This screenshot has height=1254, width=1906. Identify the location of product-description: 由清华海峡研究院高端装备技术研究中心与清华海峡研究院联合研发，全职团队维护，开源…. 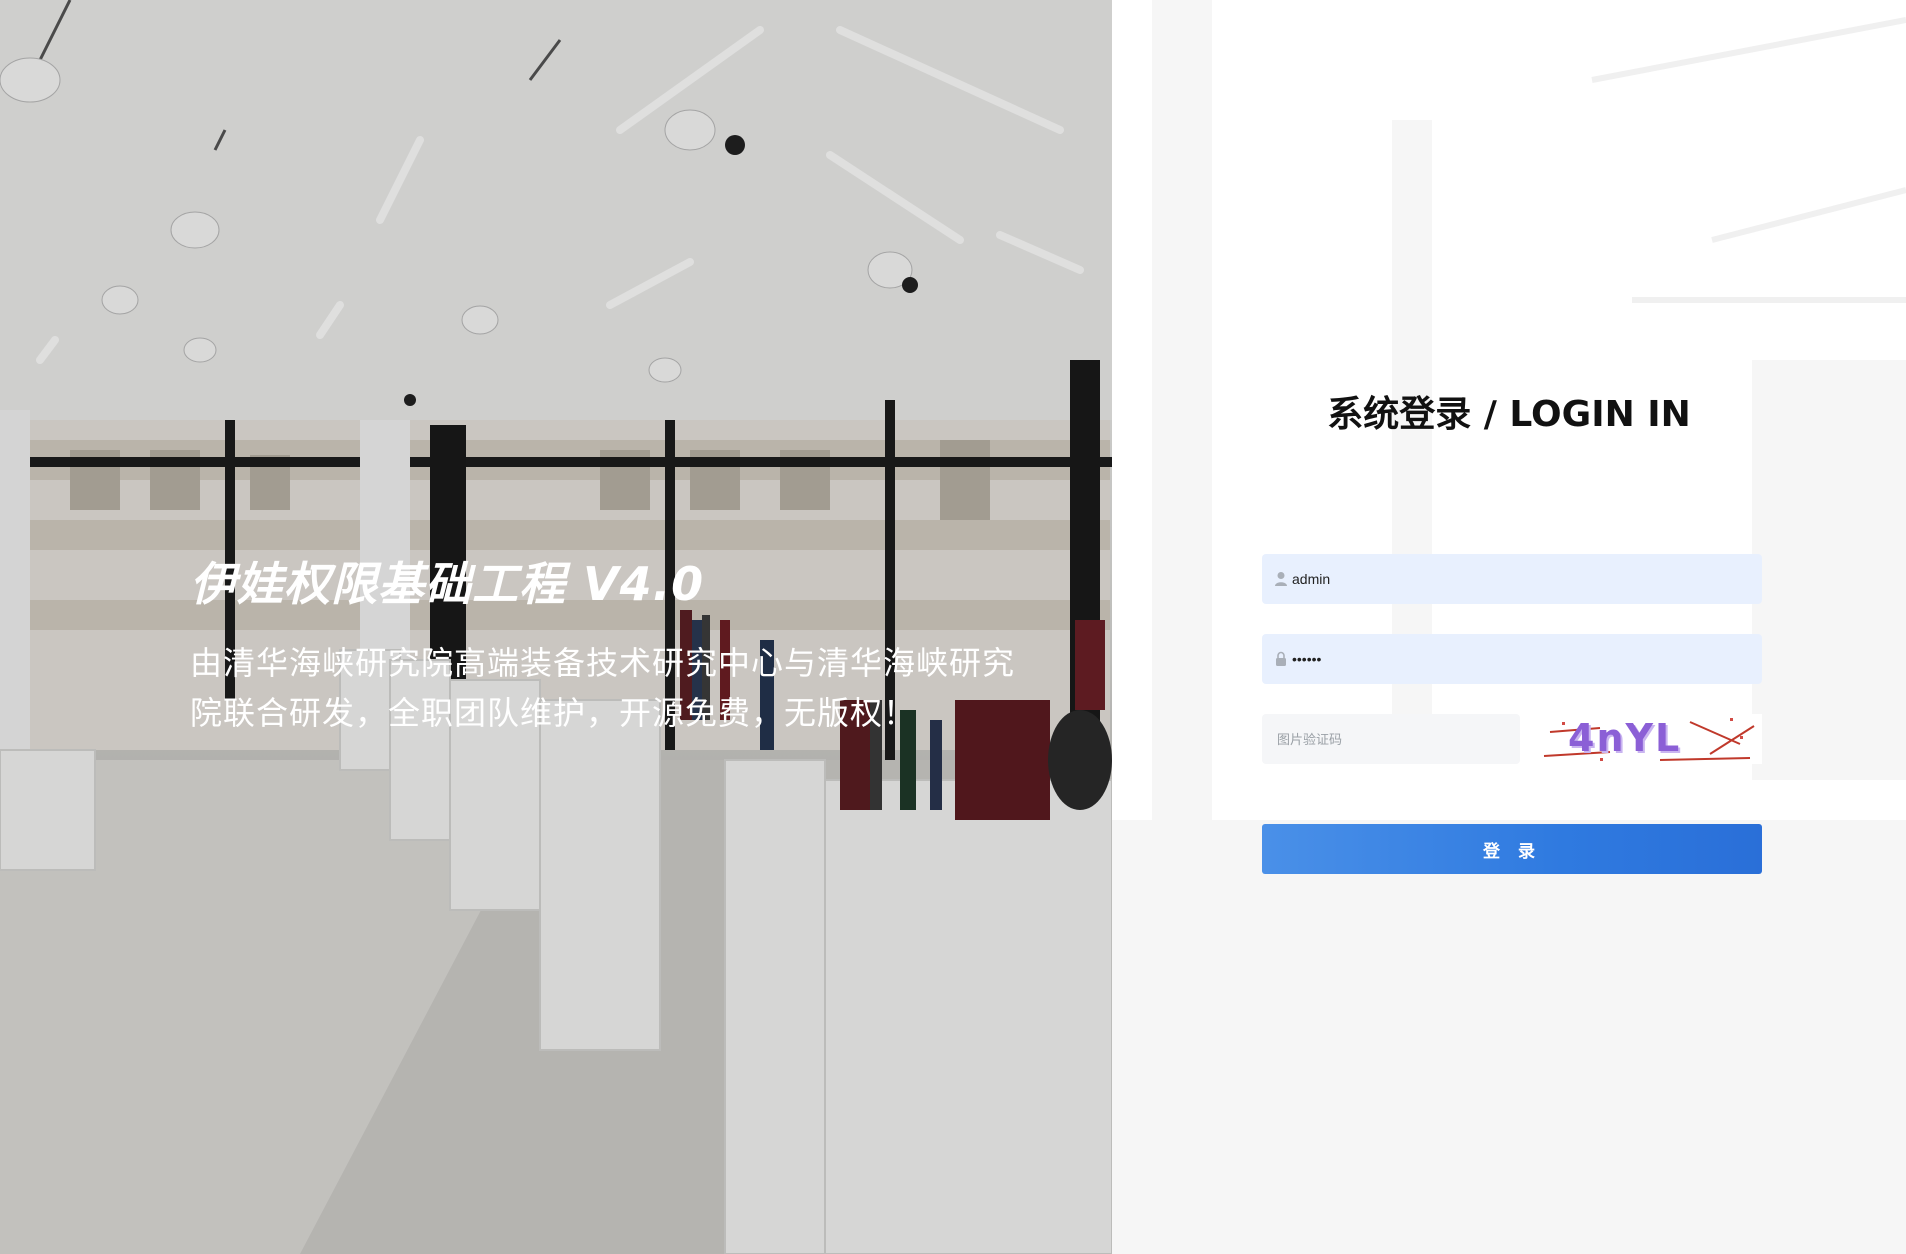
(603, 688).